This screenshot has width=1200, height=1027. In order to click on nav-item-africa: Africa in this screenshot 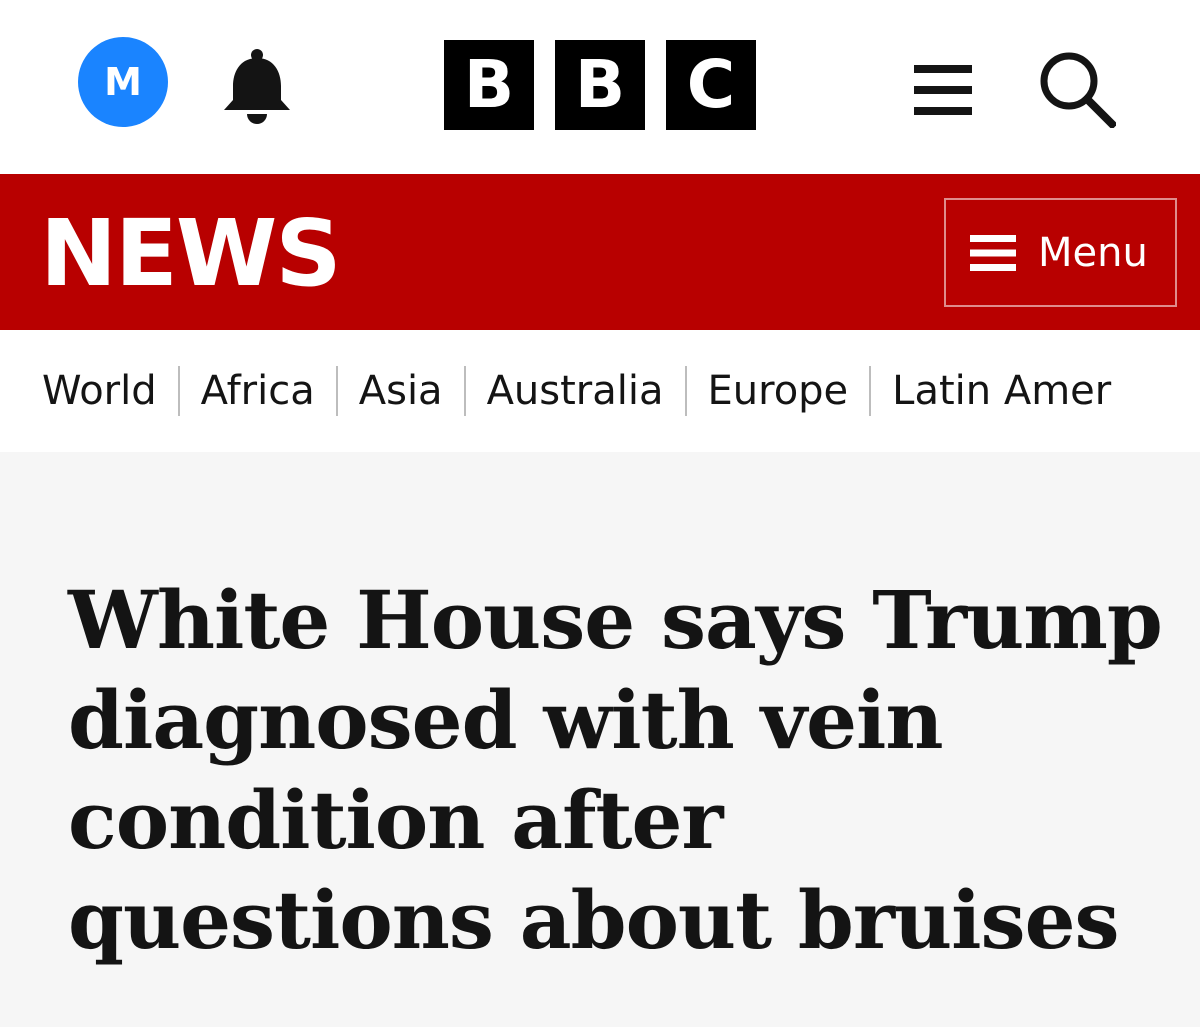, I will do `click(258, 391)`.